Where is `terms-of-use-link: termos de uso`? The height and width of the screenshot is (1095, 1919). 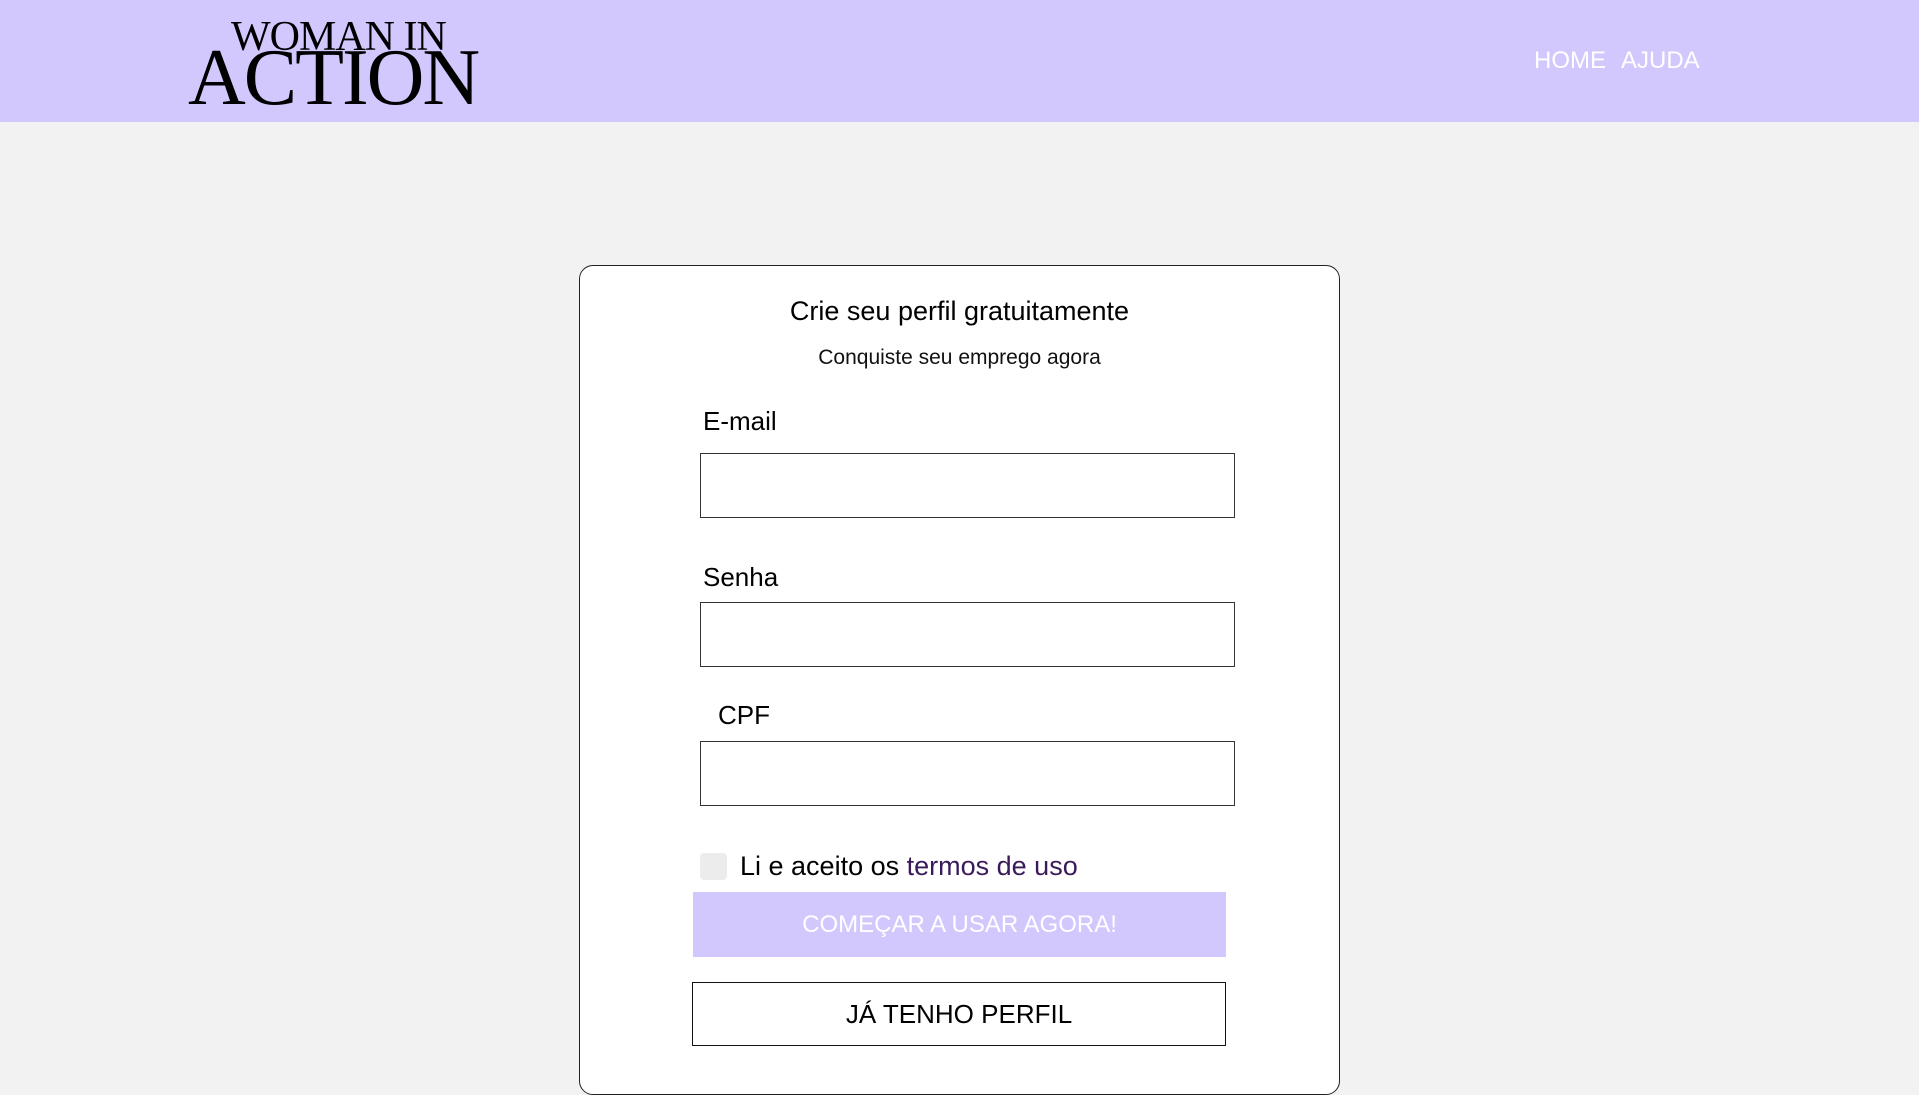 terms-of-use-link: termos de uso is located at coordinates (992, 866).